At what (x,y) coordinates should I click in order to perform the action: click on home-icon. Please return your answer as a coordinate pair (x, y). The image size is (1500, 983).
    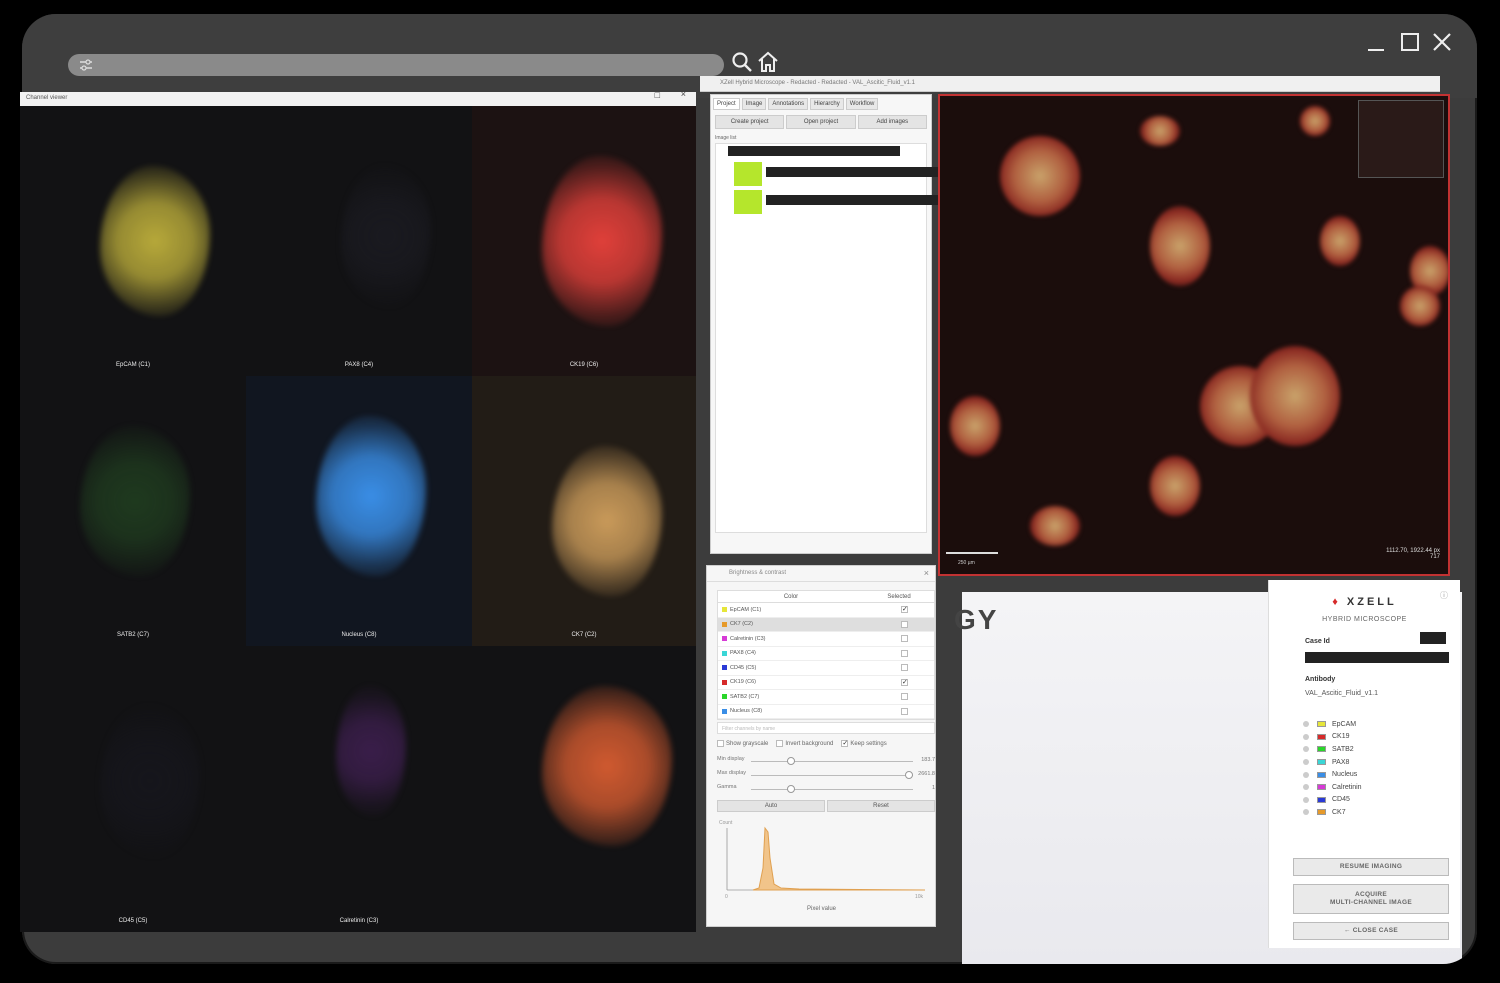
    Looking at the image, I should click on (768, 62).